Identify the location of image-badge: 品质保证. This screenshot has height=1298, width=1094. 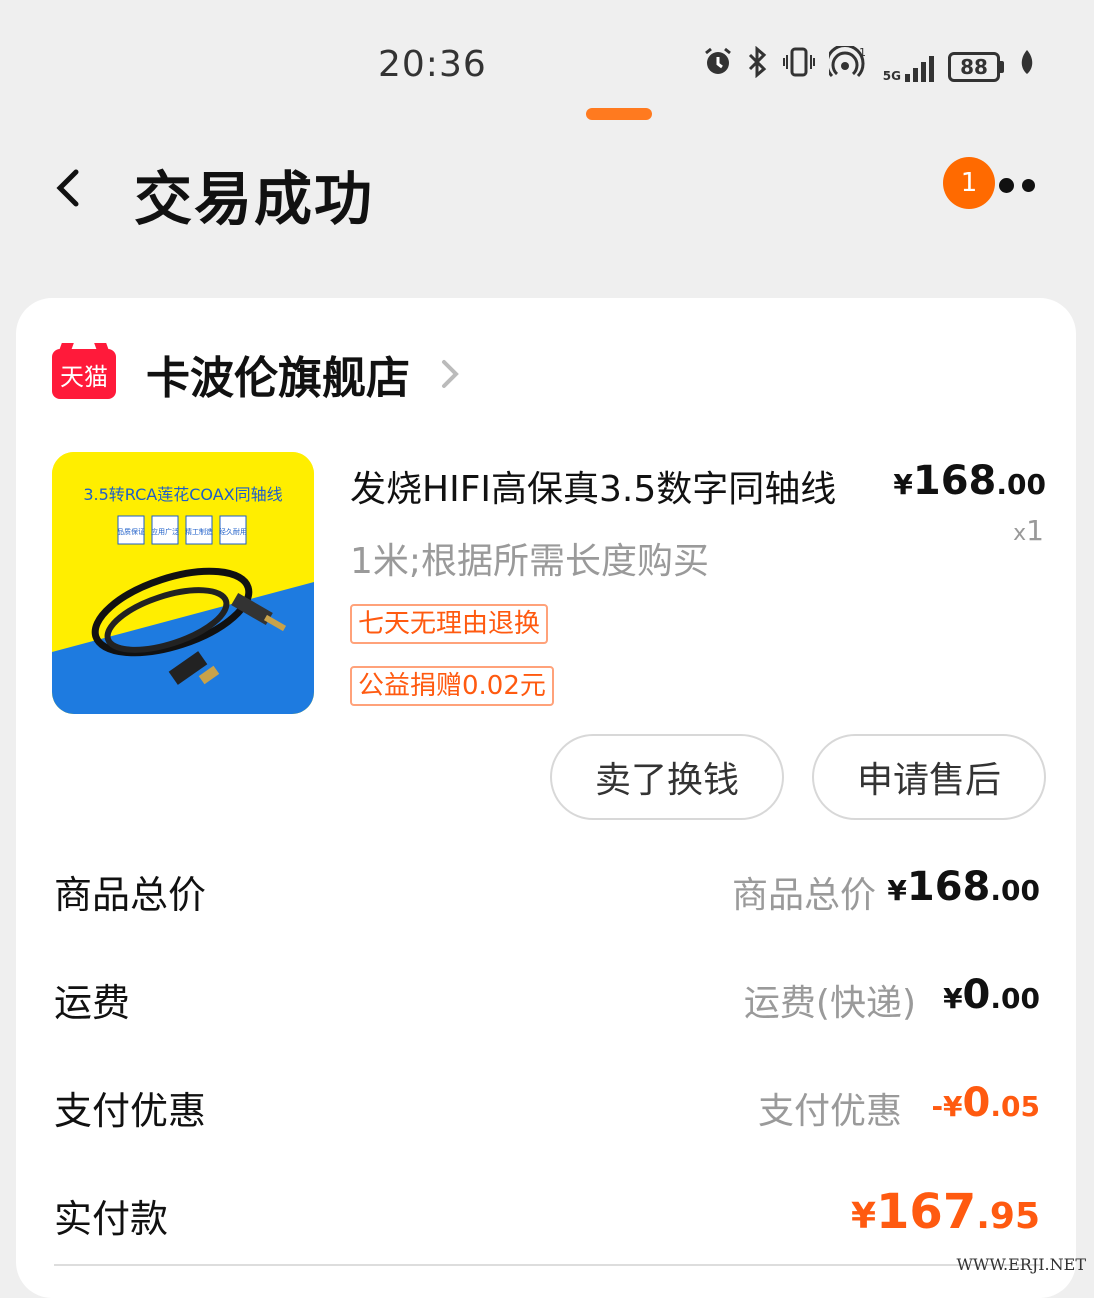
(131, 531).